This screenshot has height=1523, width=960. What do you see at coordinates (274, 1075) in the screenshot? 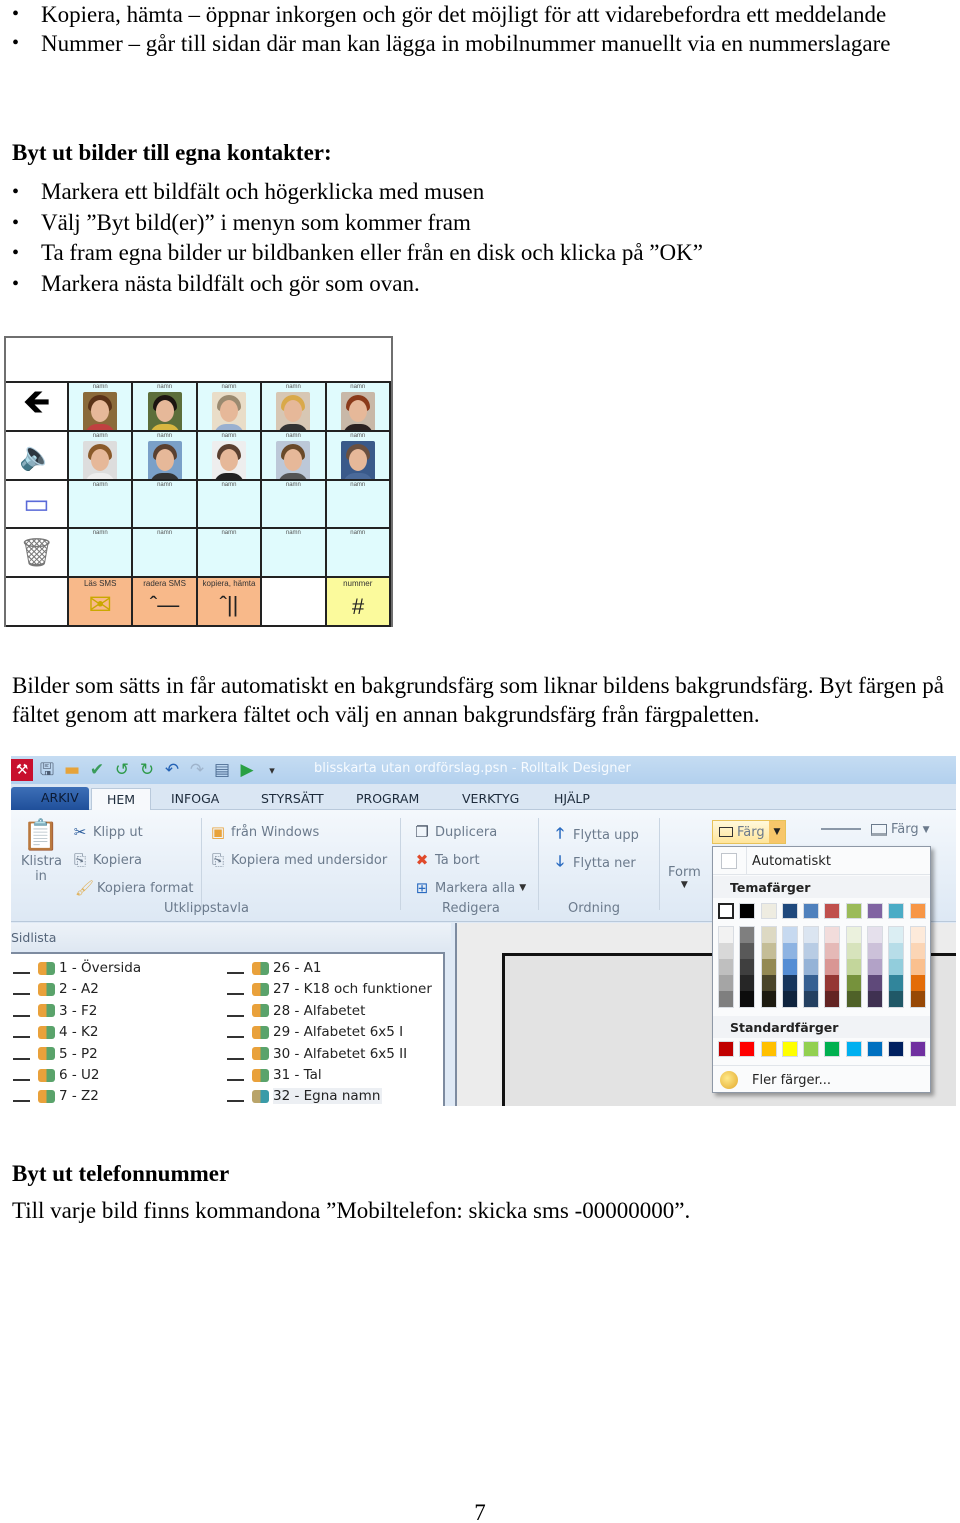
I see `page-list-item: 31 - Tal` at bounding box center [274, 1075].